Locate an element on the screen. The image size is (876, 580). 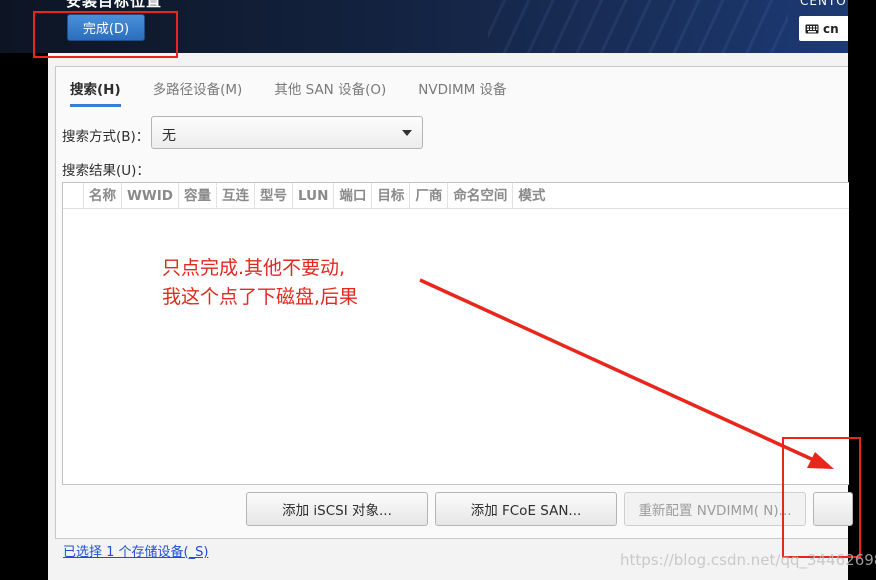
table-header: 名称 WWID 容量 互连 型号 LUN 端口 目标 厂商 命名空间 模式 is located at coordinates (456, 196).